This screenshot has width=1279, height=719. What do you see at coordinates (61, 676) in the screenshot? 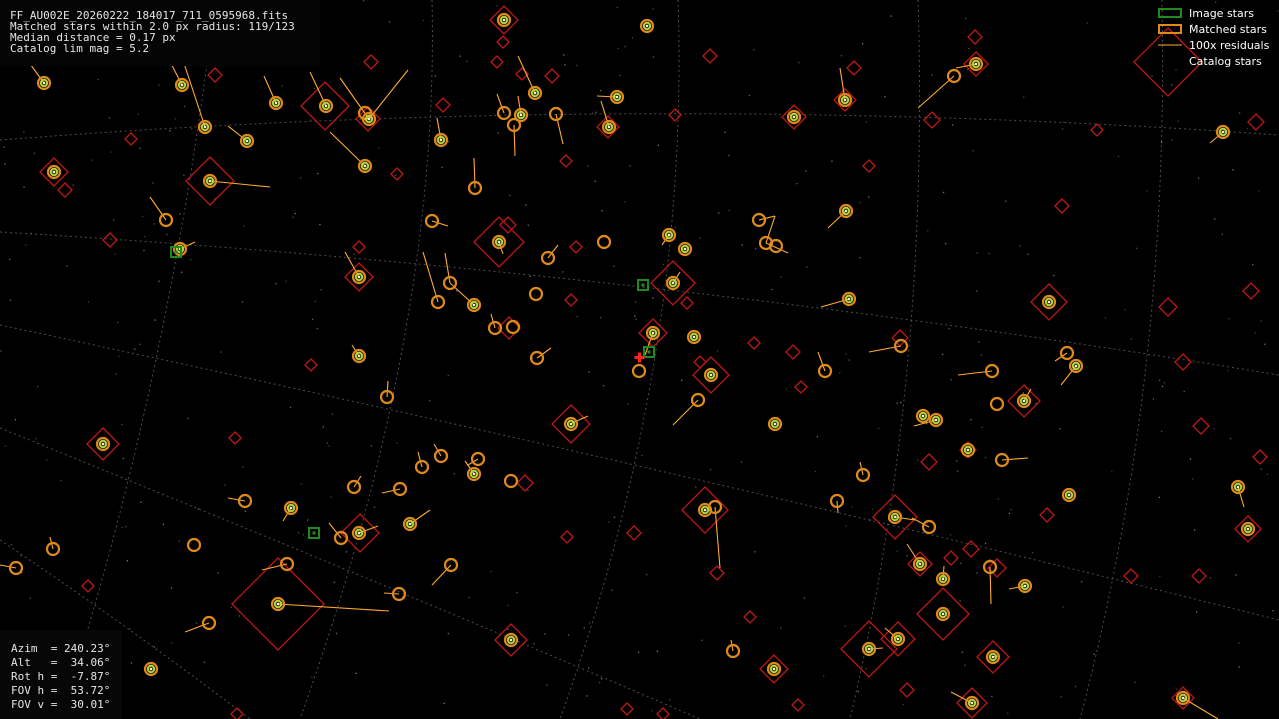
I see `rotation-text: Rot h = -7.87°` at bounding box center [61, 676].